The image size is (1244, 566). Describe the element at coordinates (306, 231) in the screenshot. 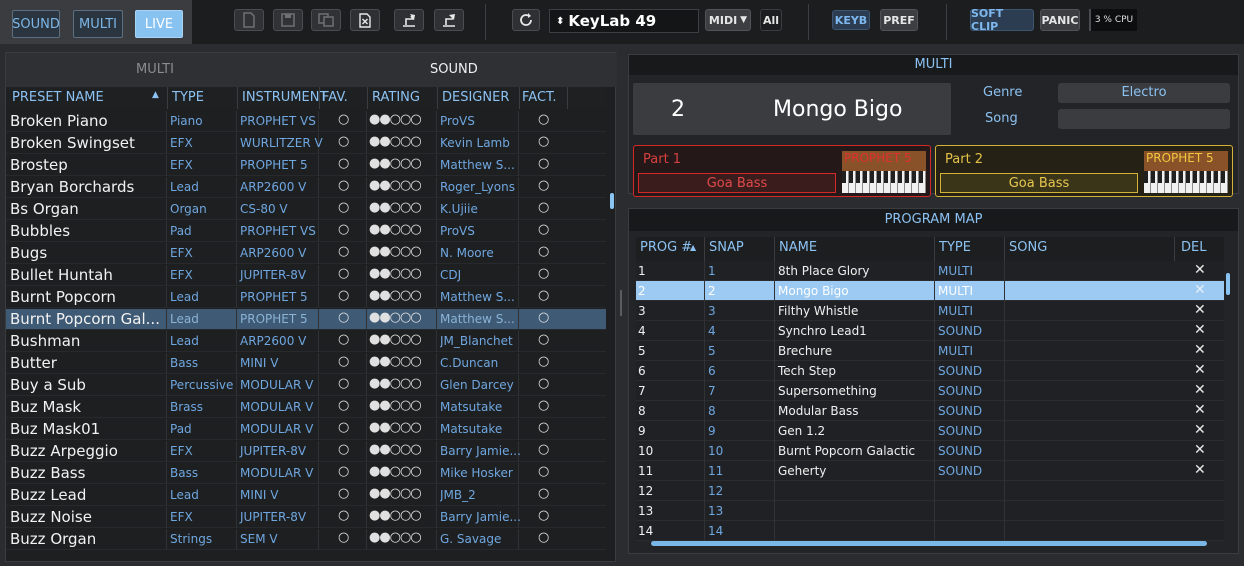

I see `preset-row: Bubbles Pad PROPHET VS ○ ●●○○○ ProVS ○` at that location.